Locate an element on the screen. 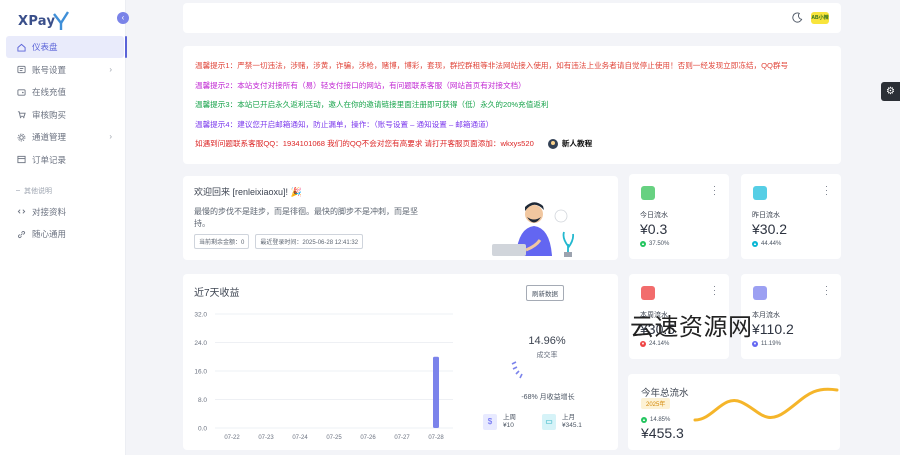  tutorial-label: 新人教程 is located at coordinates (577, 144).